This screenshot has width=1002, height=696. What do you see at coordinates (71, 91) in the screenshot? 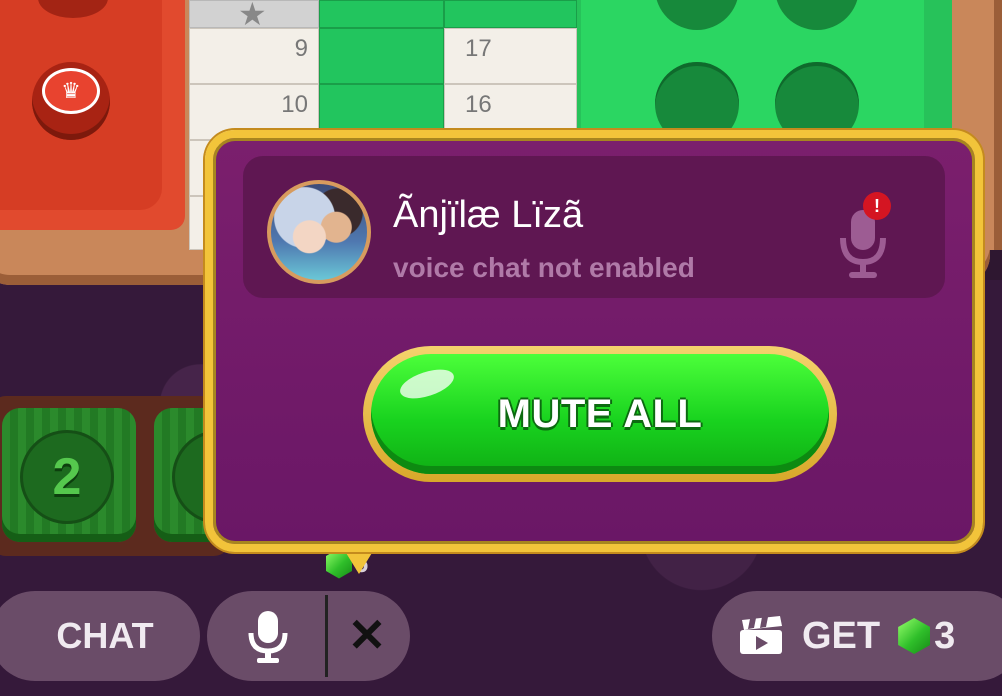
I see `crown-icon: ♛` at bounding box center [71, 91].